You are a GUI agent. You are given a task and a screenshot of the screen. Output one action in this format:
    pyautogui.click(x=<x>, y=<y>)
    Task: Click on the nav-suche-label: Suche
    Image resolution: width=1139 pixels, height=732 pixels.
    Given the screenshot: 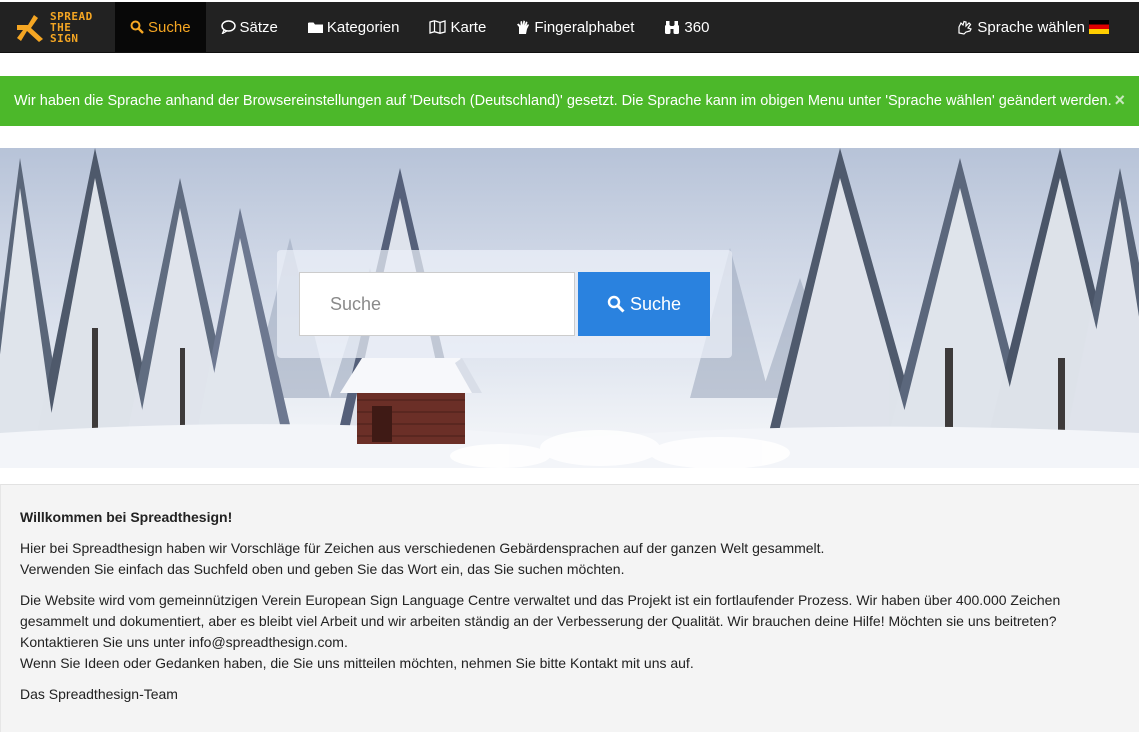 What is the action you would take?
    pyautogui.click(x=169, y=27)
    